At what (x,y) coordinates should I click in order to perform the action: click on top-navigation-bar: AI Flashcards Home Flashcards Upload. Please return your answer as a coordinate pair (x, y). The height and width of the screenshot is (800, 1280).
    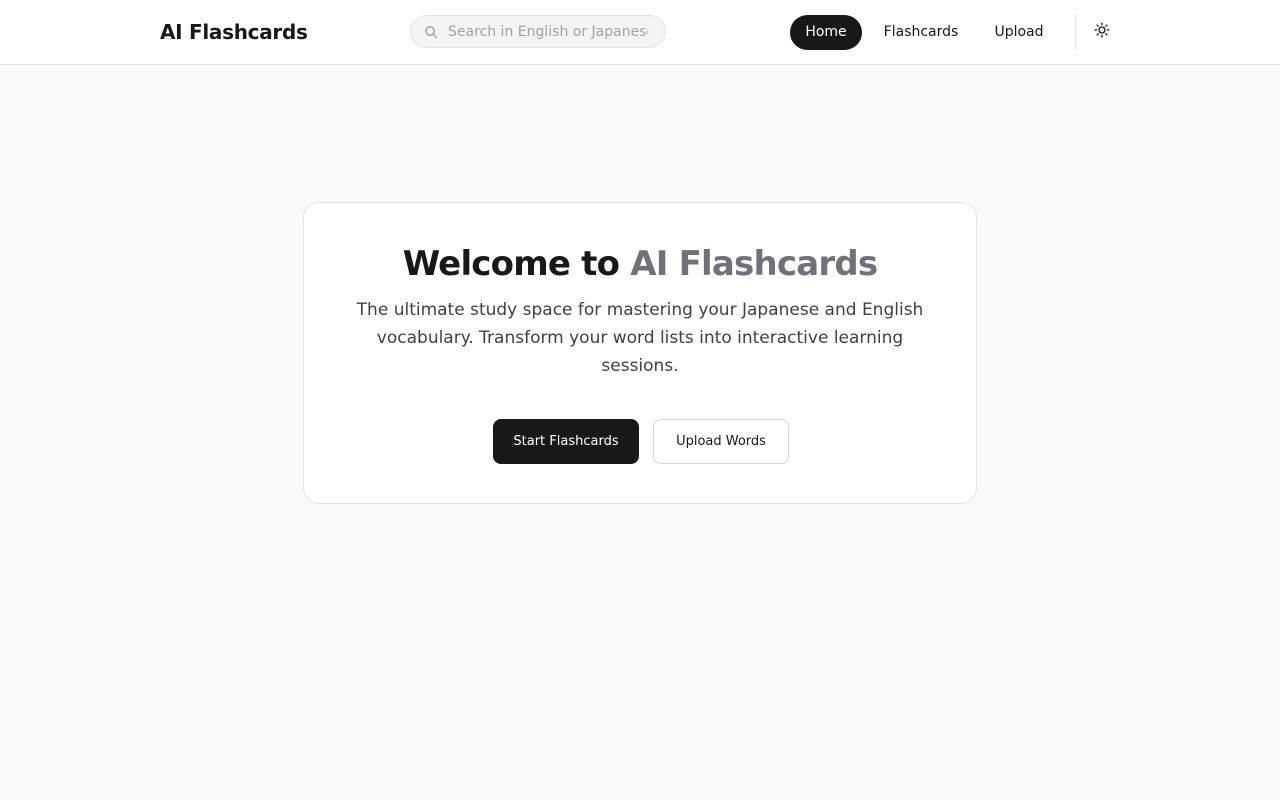
    Looking at the image, I should click on (640, 32).